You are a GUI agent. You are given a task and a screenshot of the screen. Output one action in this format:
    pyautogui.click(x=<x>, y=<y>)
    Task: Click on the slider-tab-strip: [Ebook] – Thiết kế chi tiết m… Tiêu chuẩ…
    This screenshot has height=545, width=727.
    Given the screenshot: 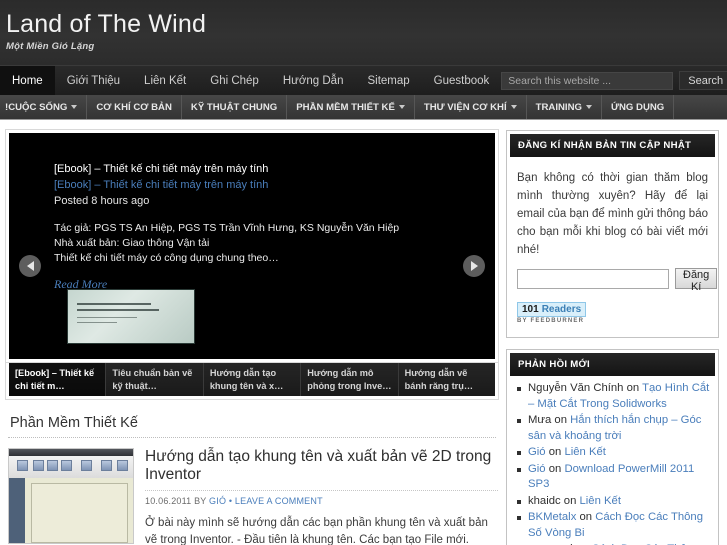 What is the action you would take?
    pyautogui.click(x=252, y=380)
    